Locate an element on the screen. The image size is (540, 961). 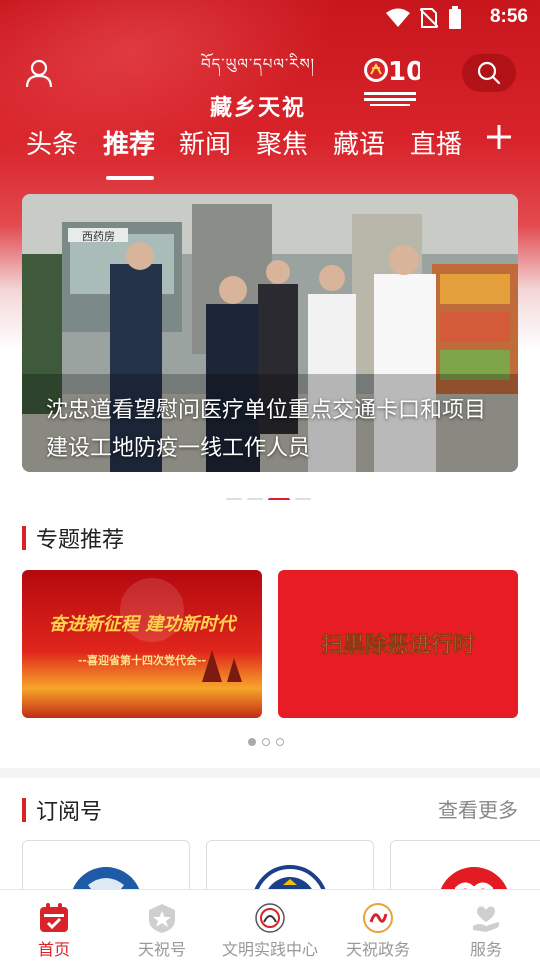
topic-card-congress-image: 奋进新征程 建功新时代 --喜迎省第十四次党代会-- is located at coordinates (142, 644).